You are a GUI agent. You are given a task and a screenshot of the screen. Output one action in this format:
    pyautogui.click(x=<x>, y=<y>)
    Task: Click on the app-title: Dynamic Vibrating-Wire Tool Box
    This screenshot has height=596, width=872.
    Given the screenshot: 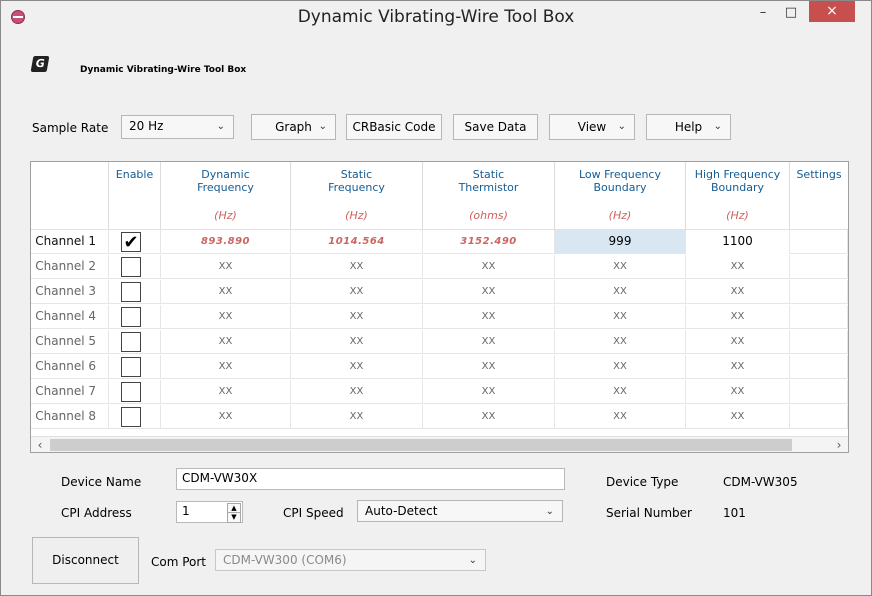 What is the action you would take?
    pyautogui.click(x=163, y=70)
    